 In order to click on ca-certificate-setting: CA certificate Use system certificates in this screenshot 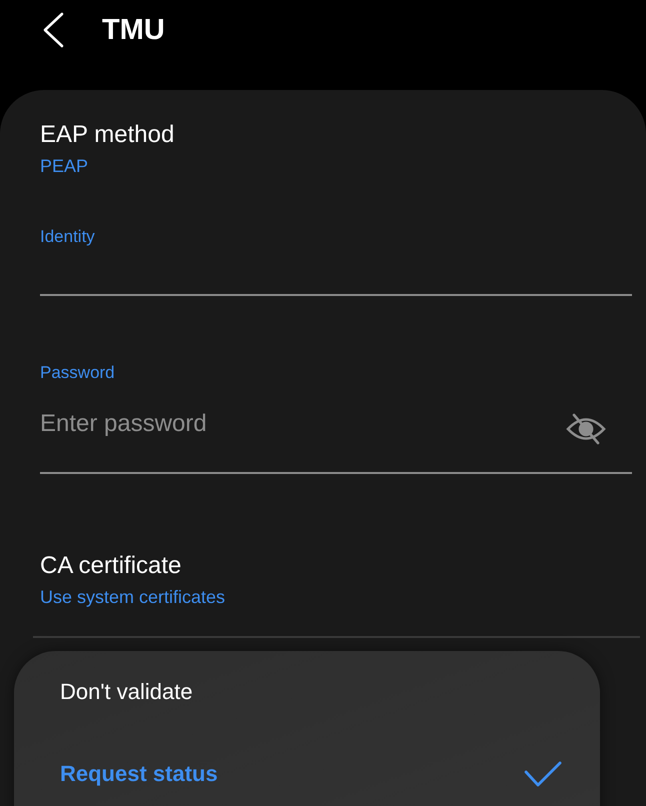, I will do `click(133, 580)`.